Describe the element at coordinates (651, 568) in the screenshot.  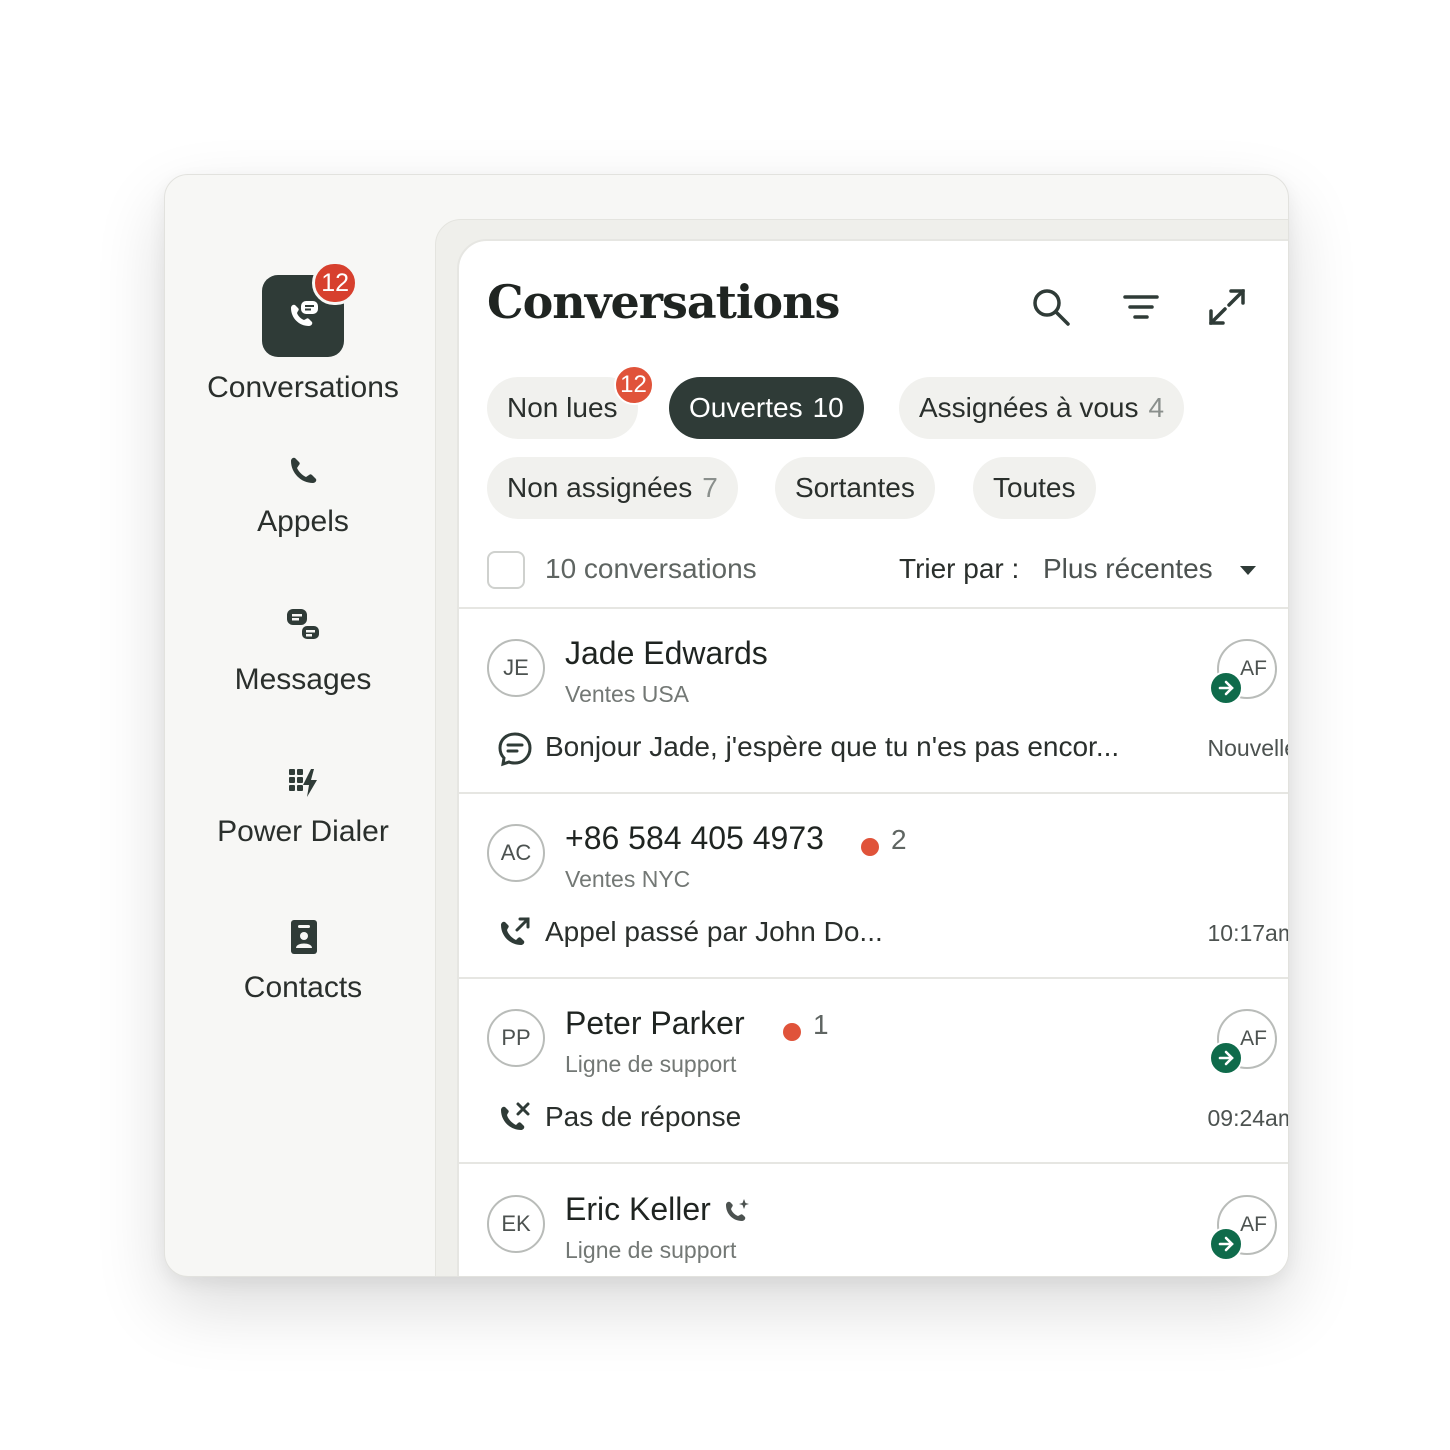
I see `conversation-count: 10 conversations` at that location.